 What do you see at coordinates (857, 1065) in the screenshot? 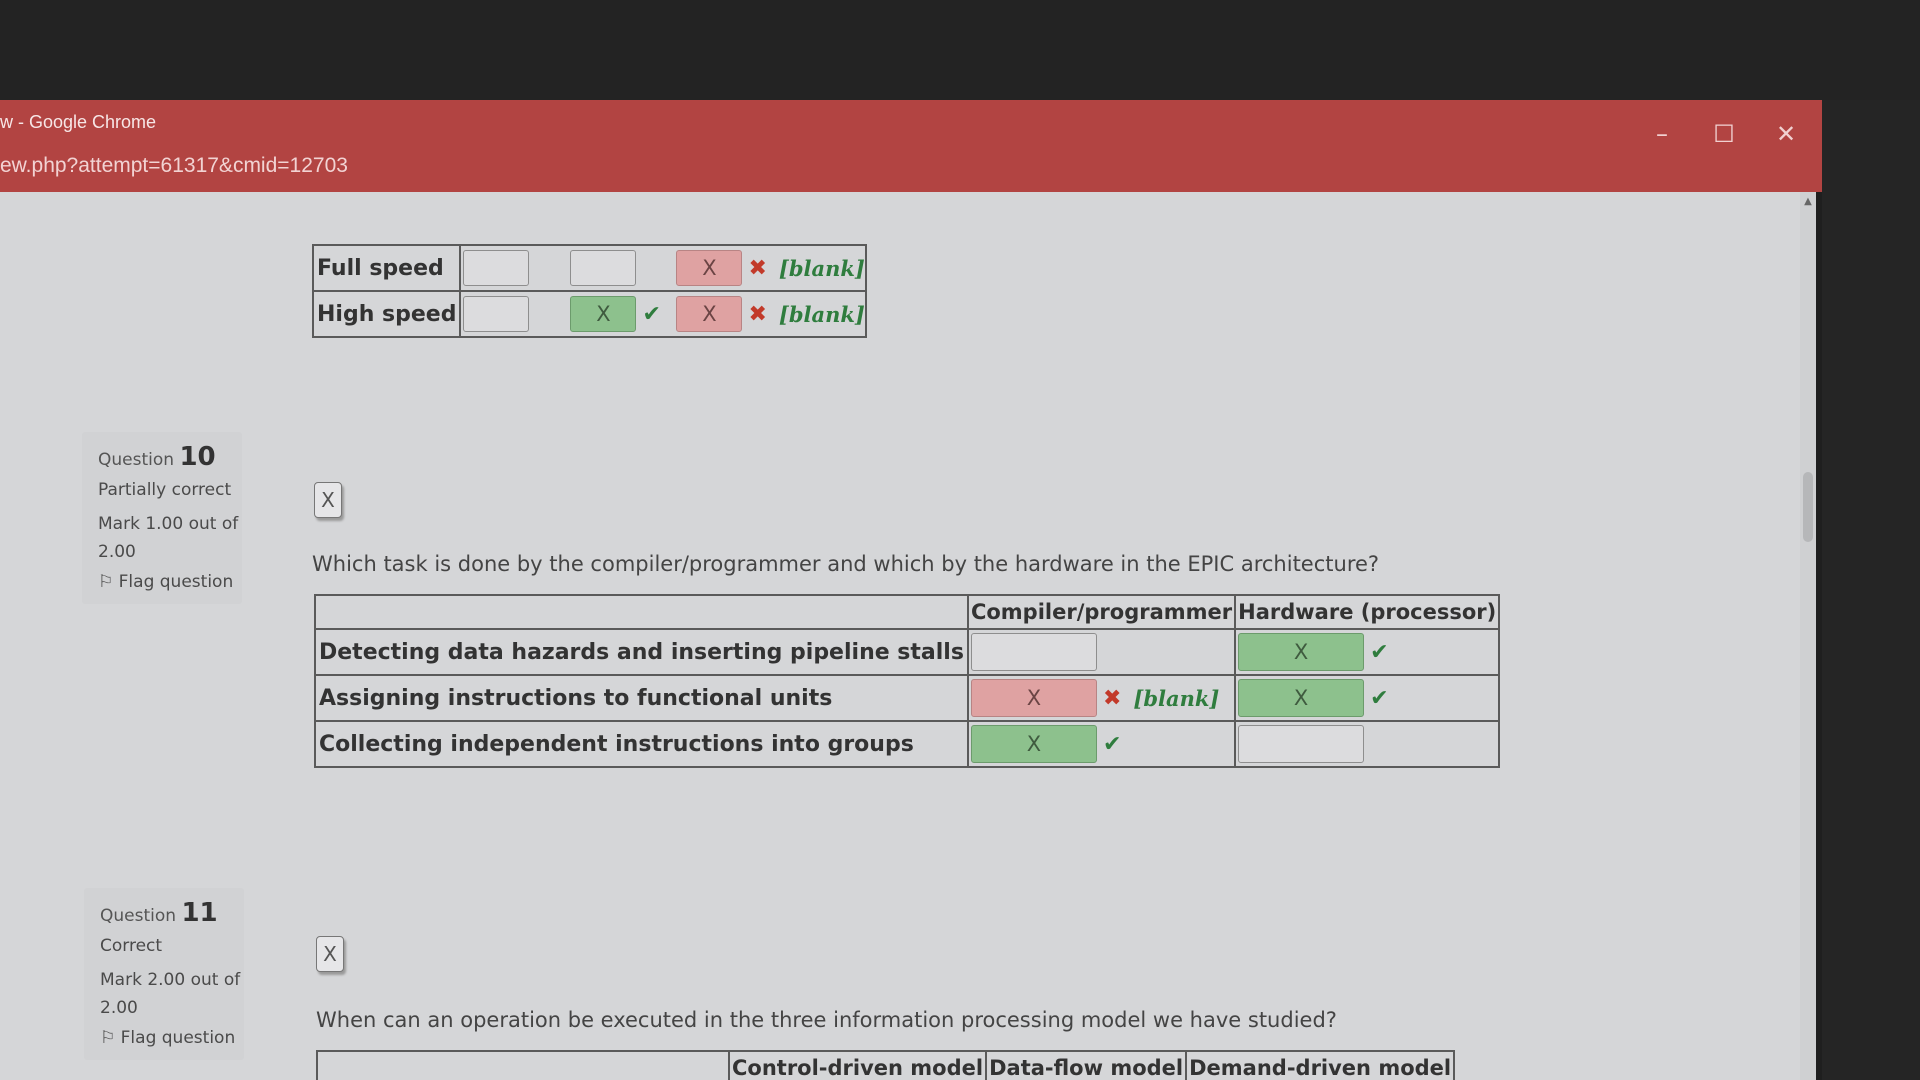
I see `column-header: Control-driven model` at bounding box center [857, 1065].